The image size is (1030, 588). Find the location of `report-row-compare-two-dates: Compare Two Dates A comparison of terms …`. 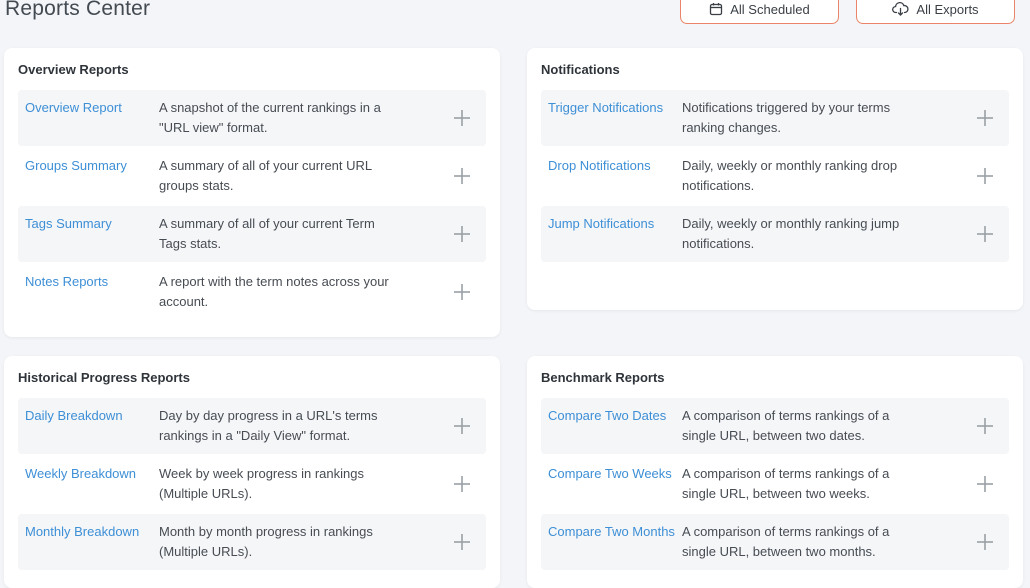

report-row-compare-two-dates: Compare Two Dates A comparison of terms … is located at coordinates (775, 426).